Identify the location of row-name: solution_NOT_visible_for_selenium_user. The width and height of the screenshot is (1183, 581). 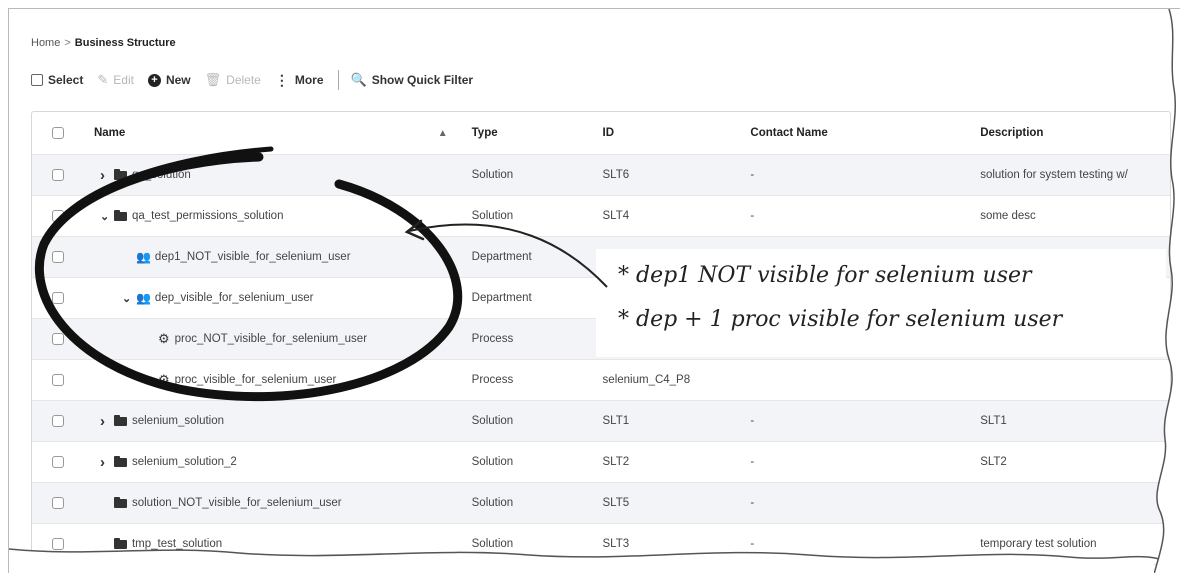
(237, 503).